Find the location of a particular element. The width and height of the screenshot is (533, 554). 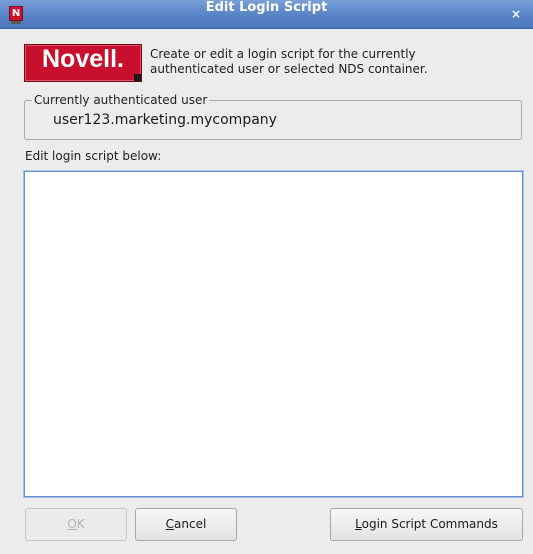

logo-corner-mark is located at coordinates (137, 77).